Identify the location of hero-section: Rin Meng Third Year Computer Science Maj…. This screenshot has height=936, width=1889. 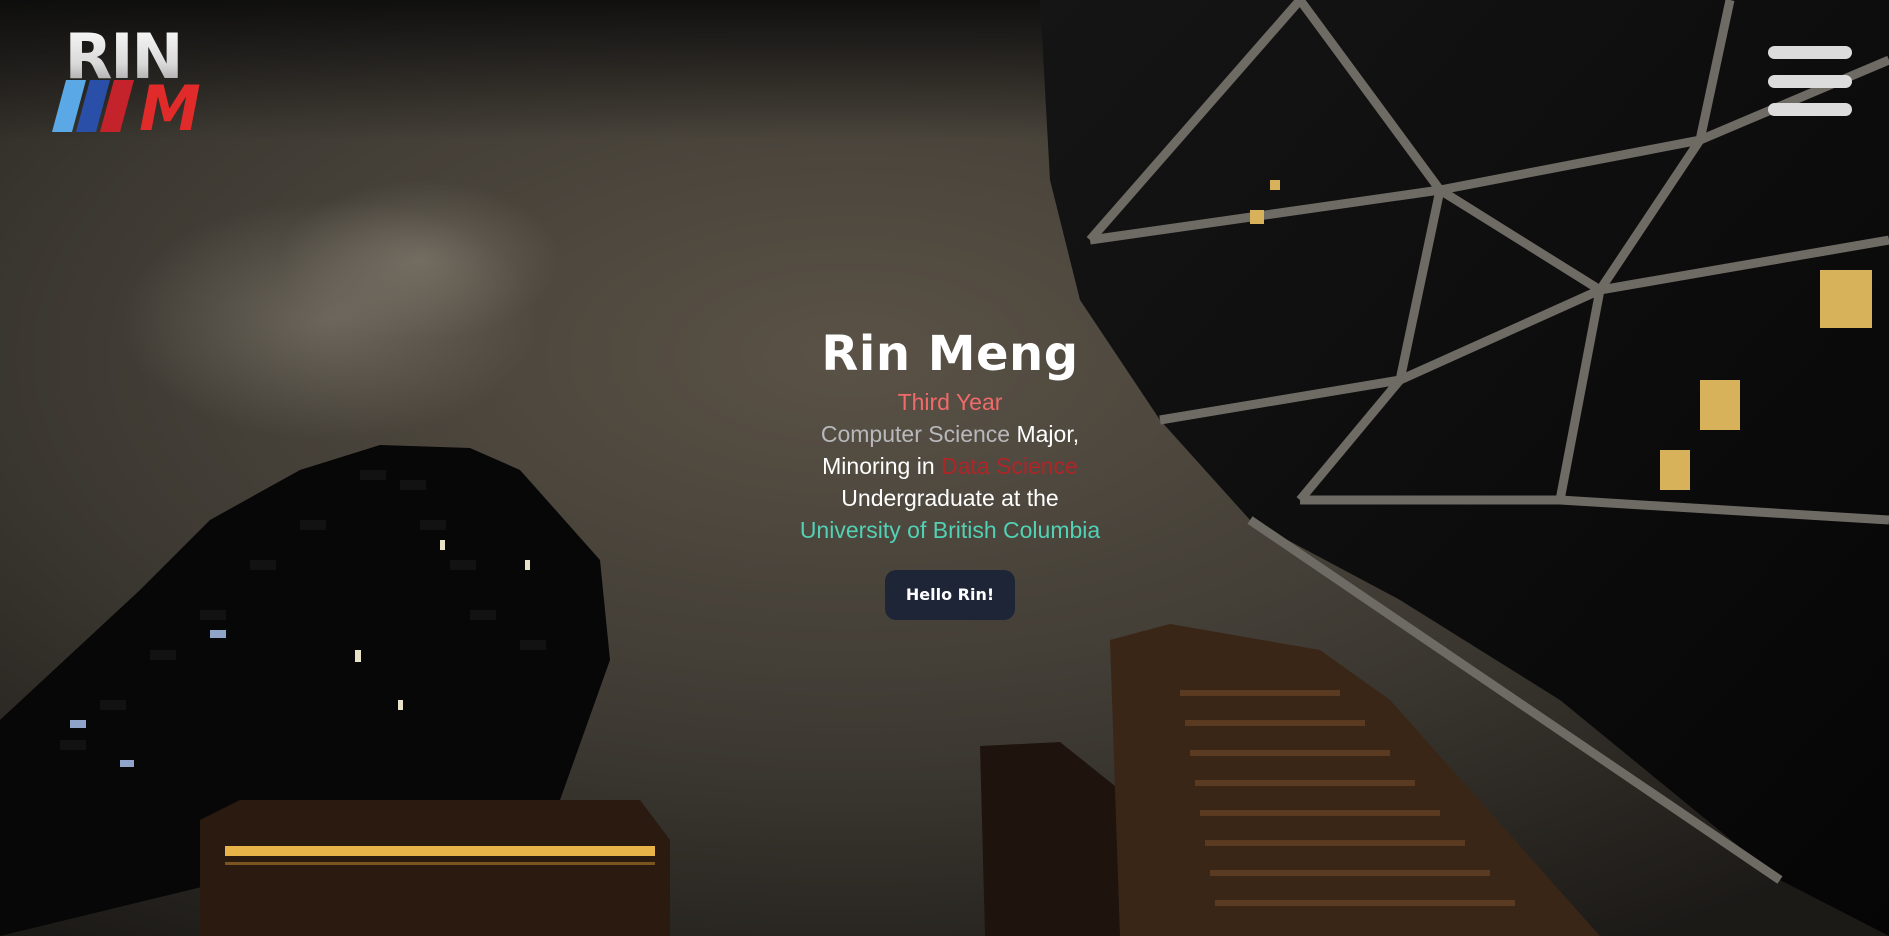
(950, 471).